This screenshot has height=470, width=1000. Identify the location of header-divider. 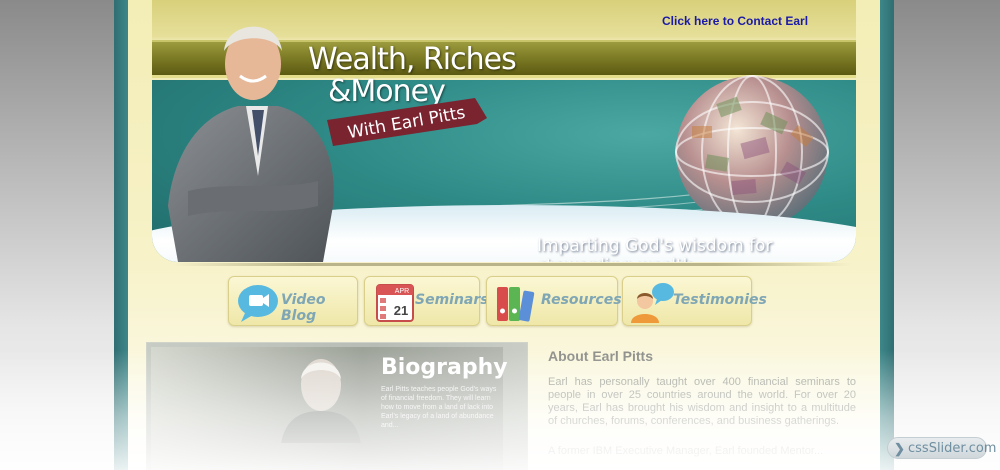
(512, 264).